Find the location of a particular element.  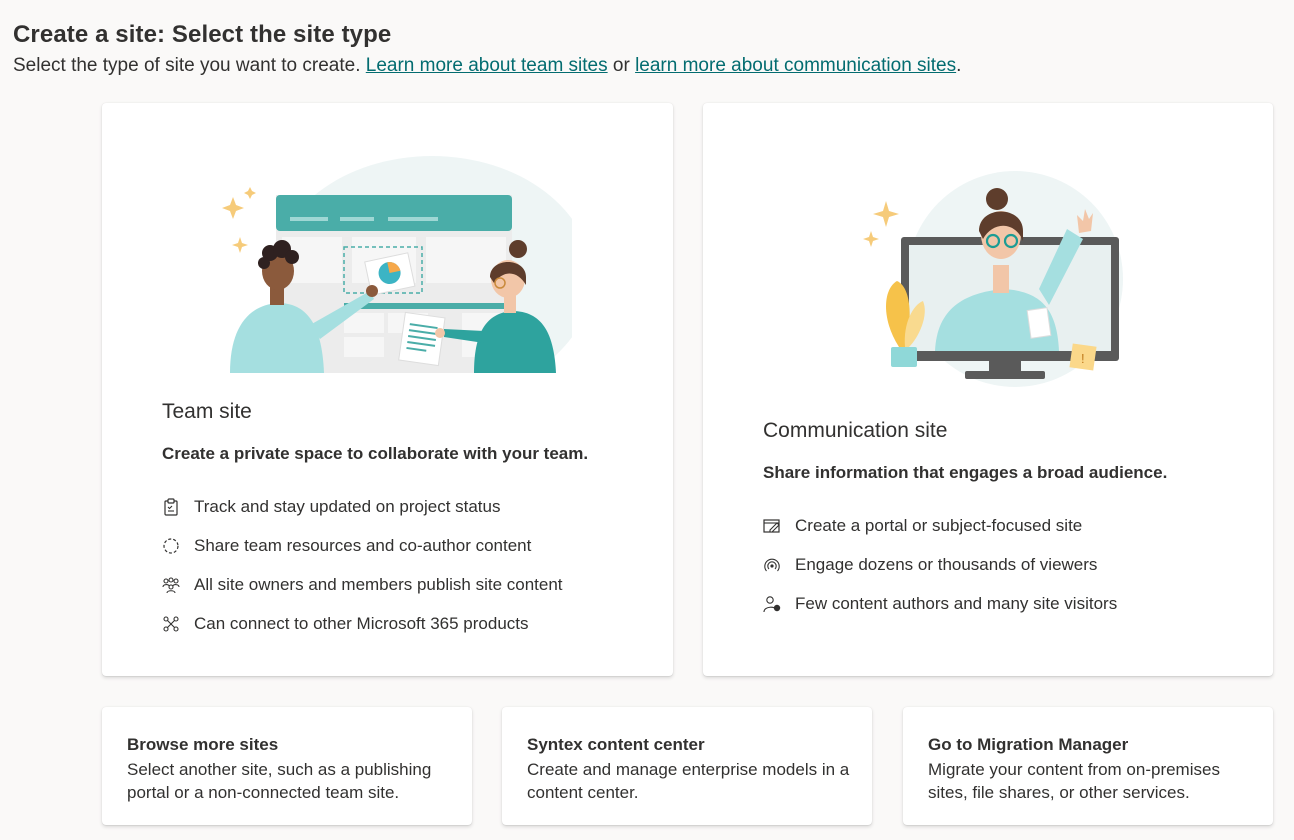

connector-icon is located at coordinates (171, 624).